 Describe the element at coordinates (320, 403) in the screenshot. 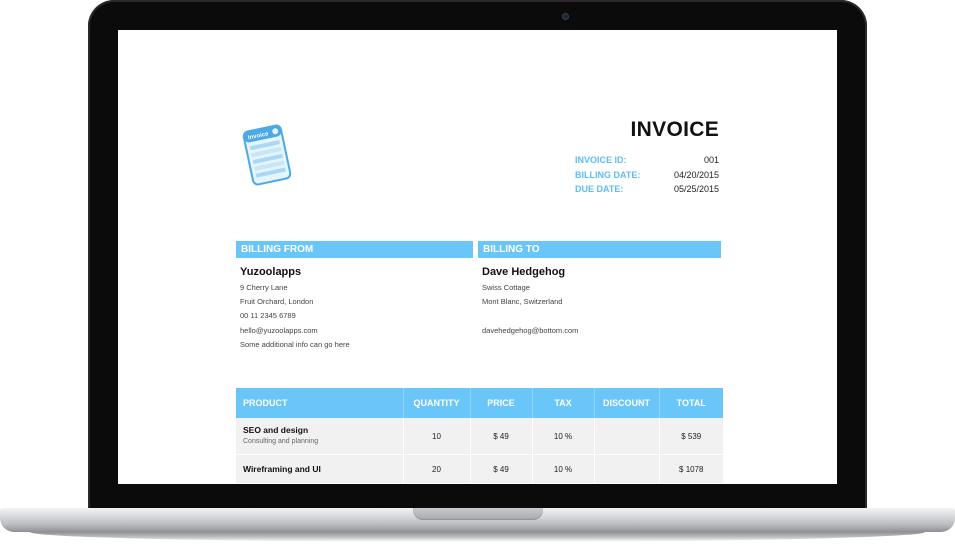

I see `column-header-product: PRODUCT` at that location.